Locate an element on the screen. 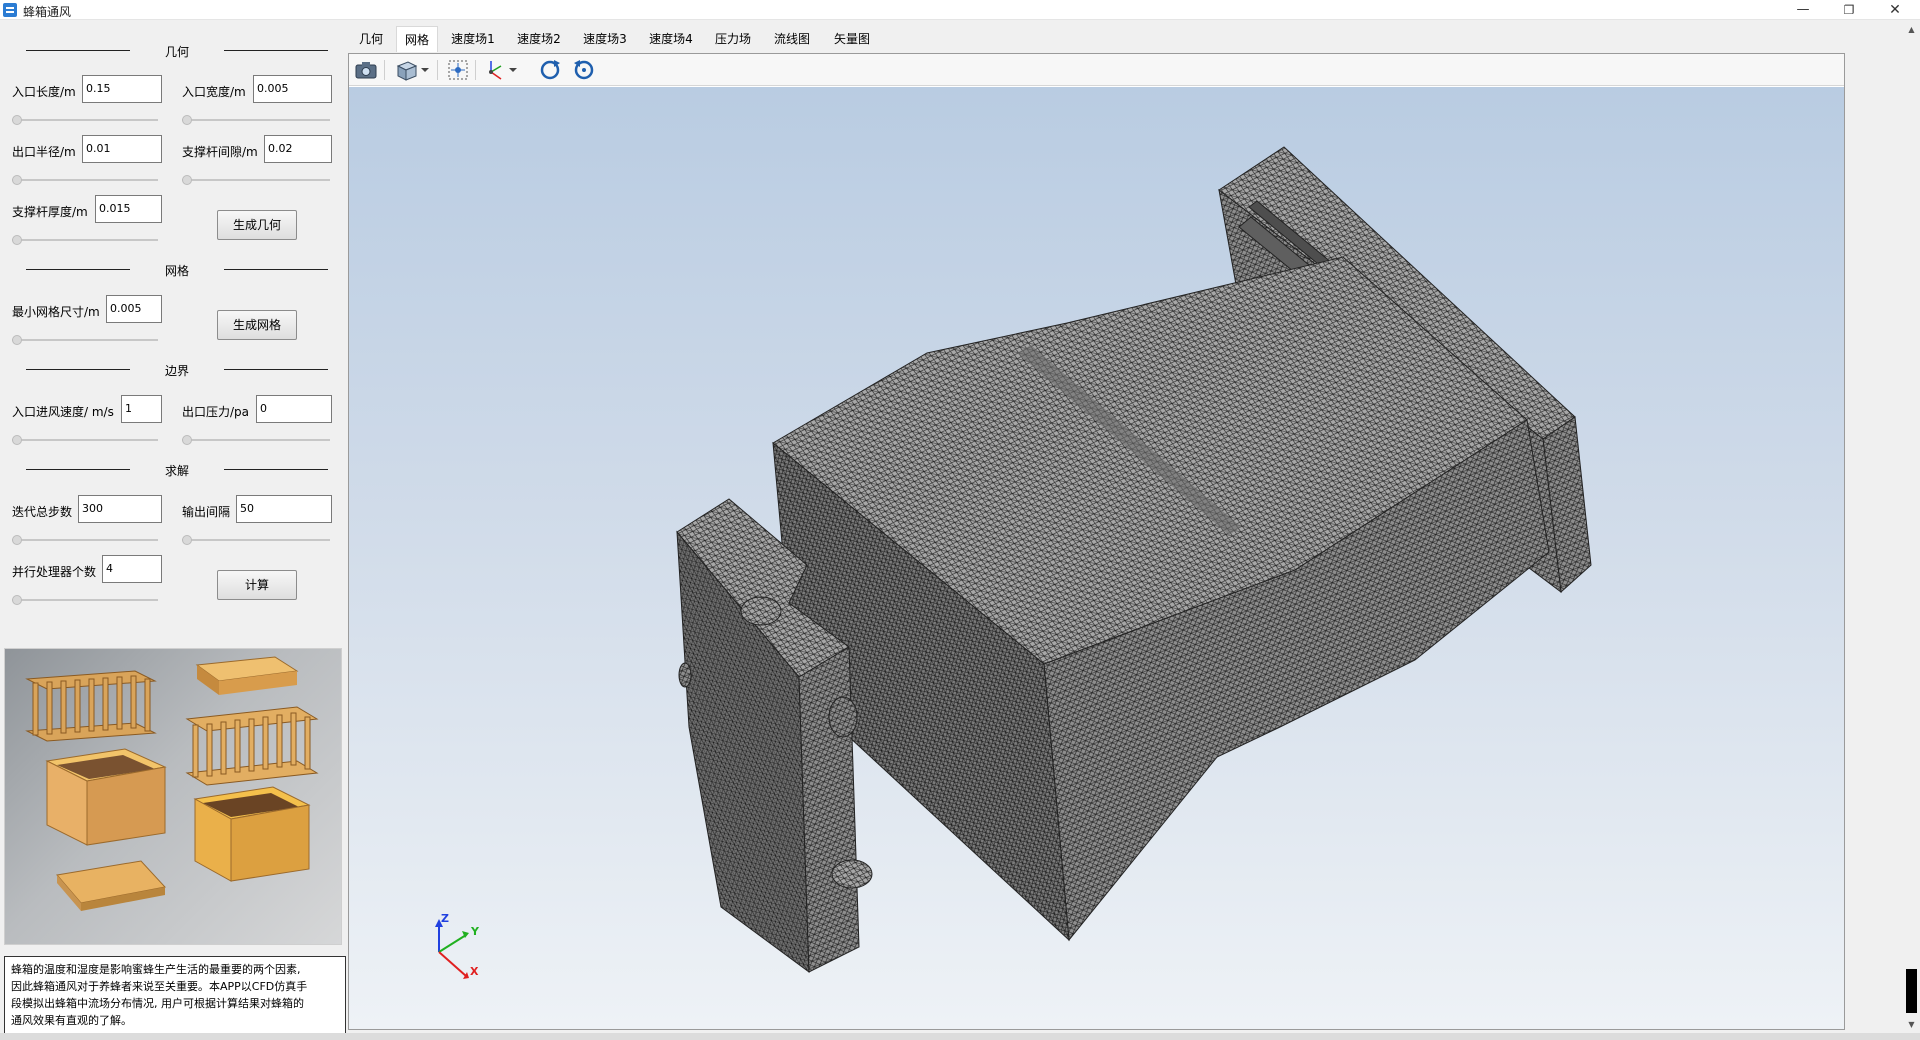  strut-spacing-label: 支撑杆间隙/m is located at coordinates (220, 152).